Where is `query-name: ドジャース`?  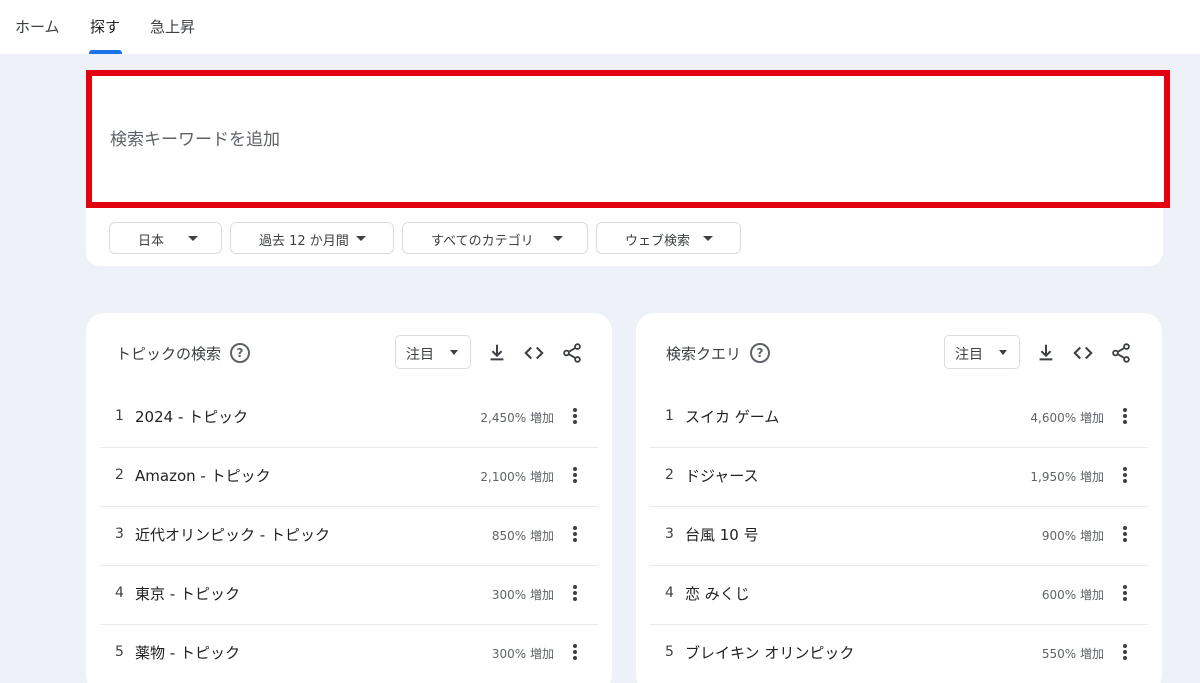 query-name: ドジャース is located at coordinates (722, 475).